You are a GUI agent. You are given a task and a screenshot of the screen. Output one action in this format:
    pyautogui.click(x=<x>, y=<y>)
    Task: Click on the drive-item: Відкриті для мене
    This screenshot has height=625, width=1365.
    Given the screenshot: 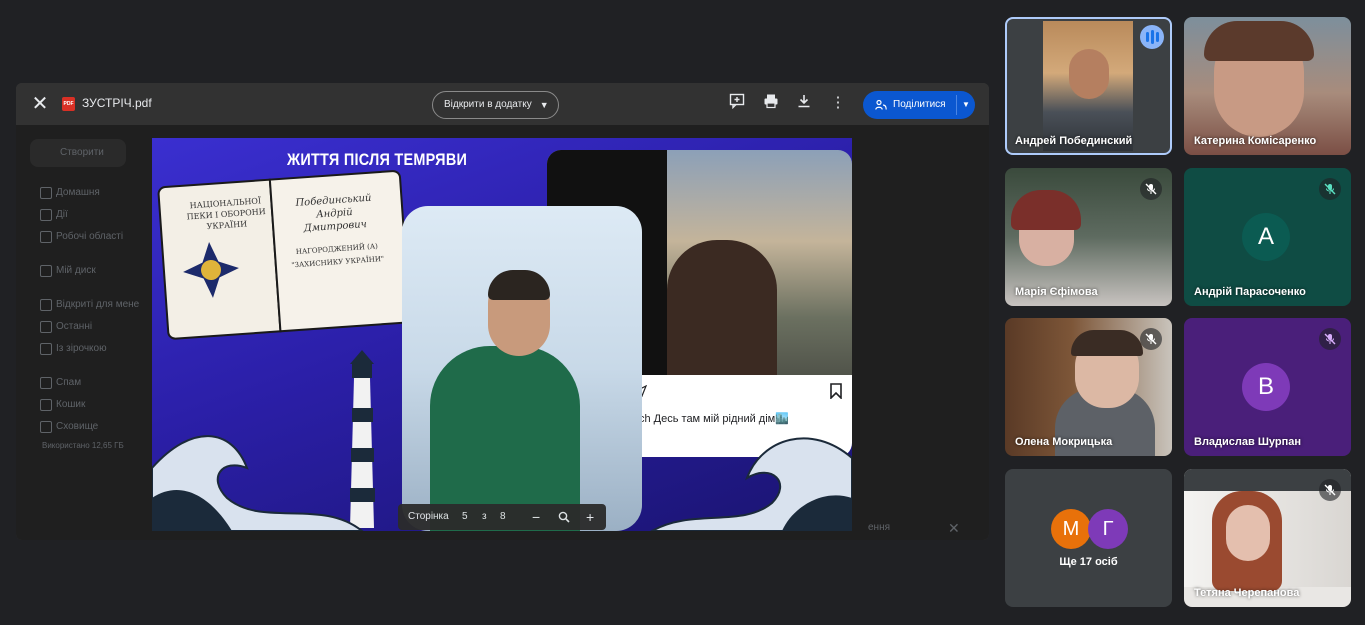 What is the action you would take?
    pyautogui.click(x=98, y=304)
    